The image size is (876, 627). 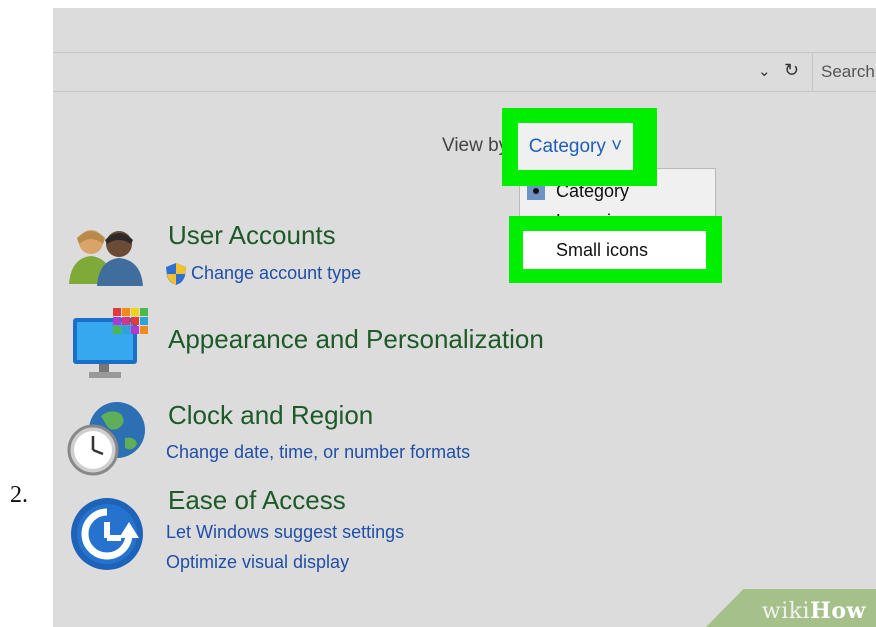 What do you see at coordinates (813, 611) in the screenshot?
I see `wikihow-logo: wikiHow` at bounding box center [813, 611].